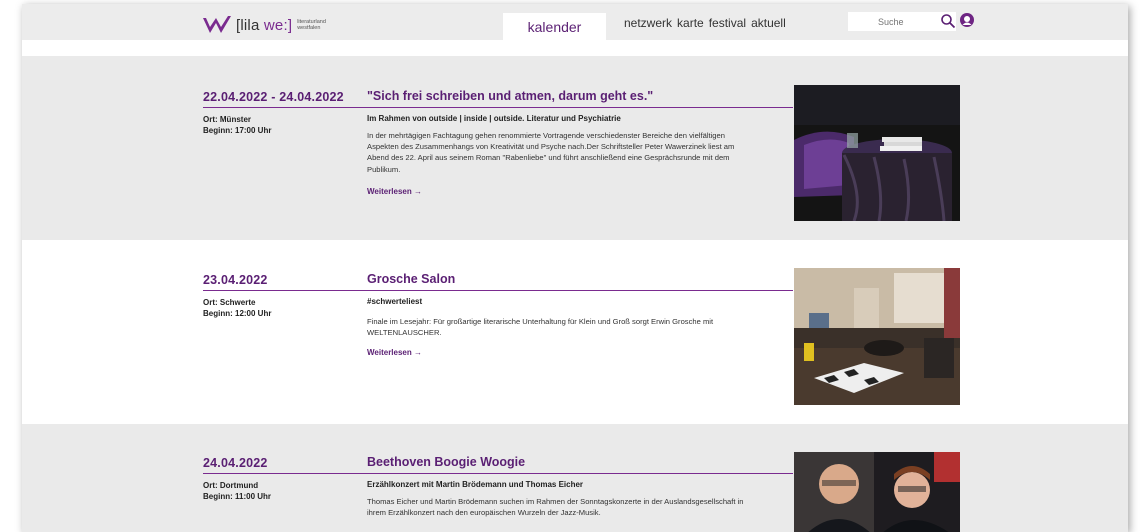  I want to click on logo-text: [lila we:], so click(264, 25).